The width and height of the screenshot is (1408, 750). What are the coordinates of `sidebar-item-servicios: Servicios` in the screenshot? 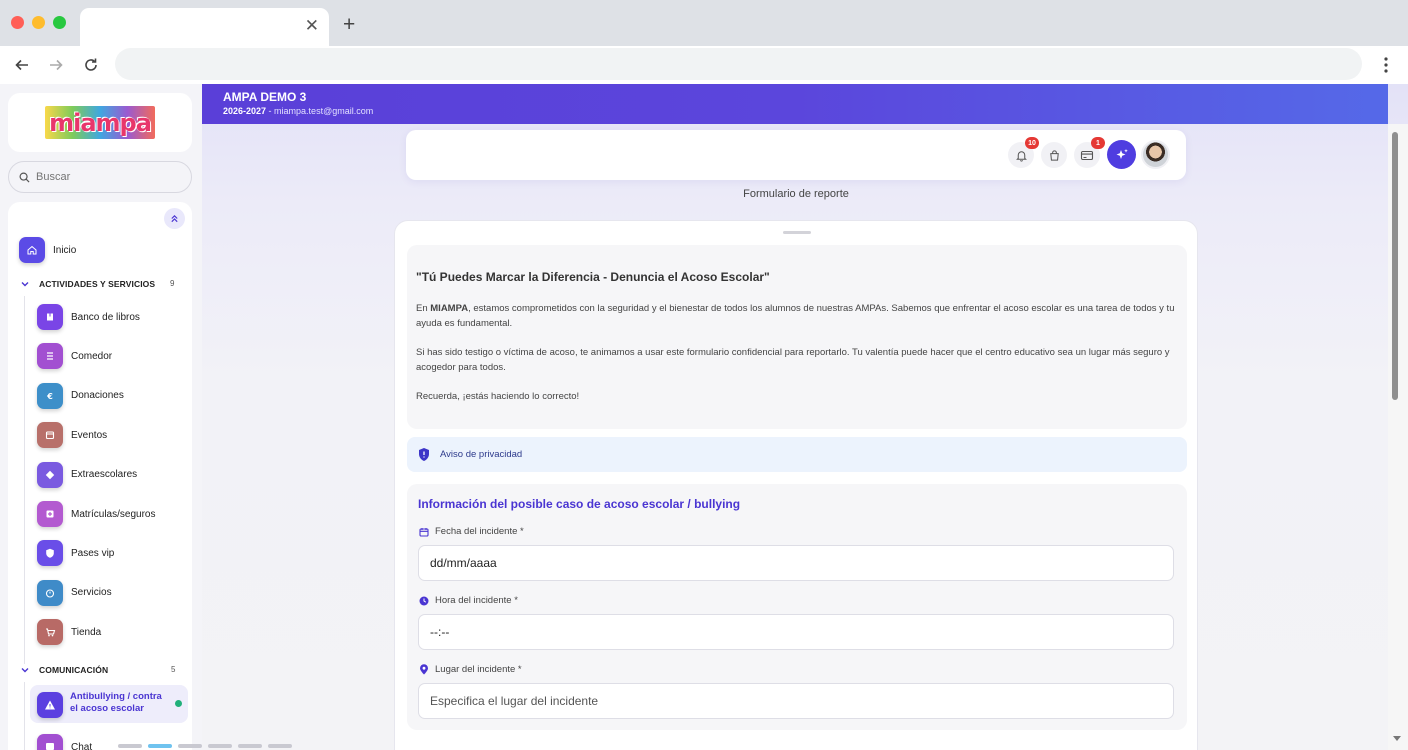 It's located at (74, 593).